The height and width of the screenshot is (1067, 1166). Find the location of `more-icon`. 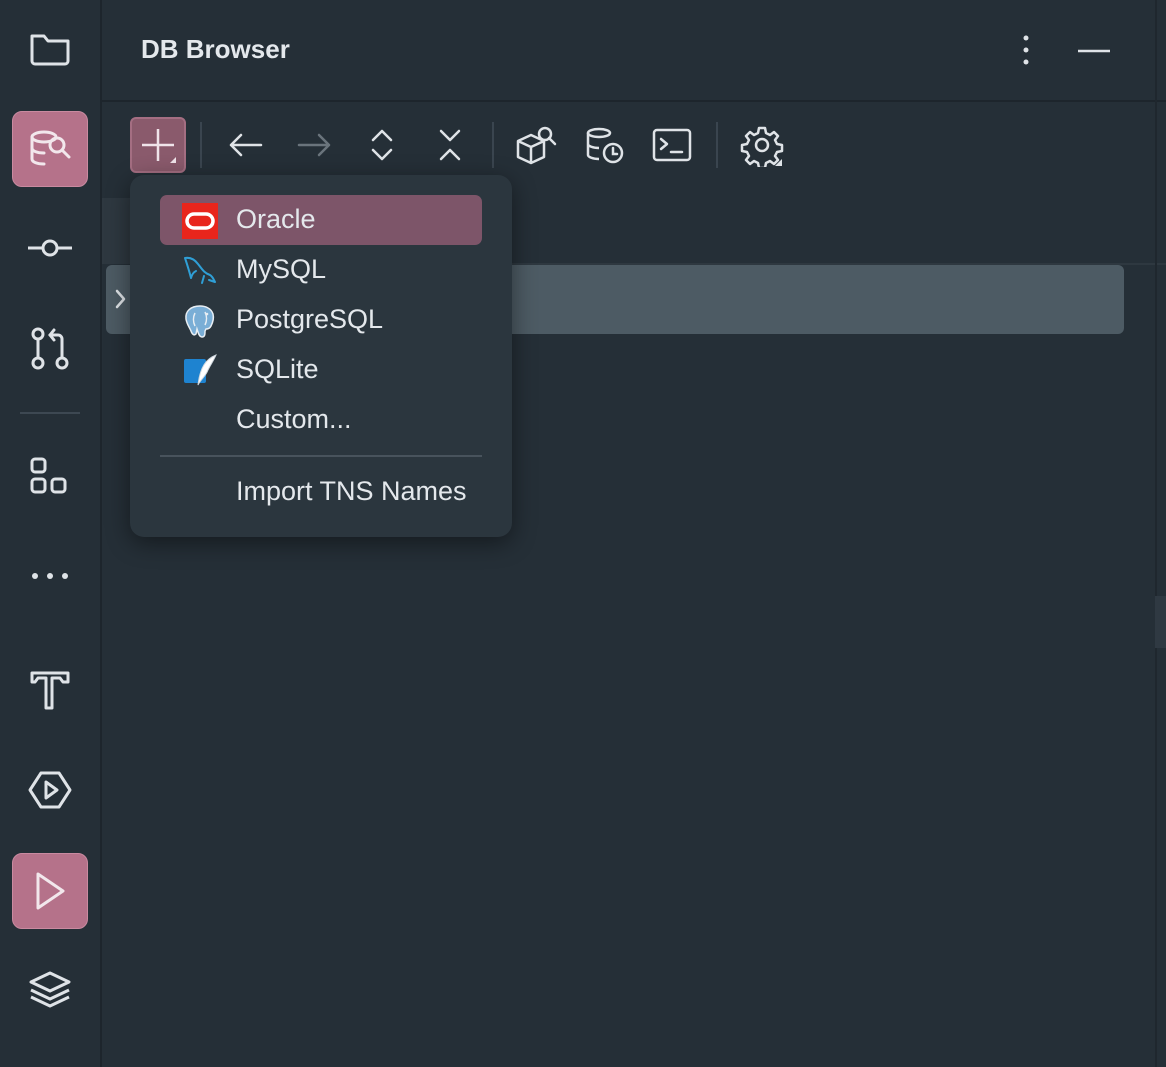

more-icon is located at coordinates (50, 576).